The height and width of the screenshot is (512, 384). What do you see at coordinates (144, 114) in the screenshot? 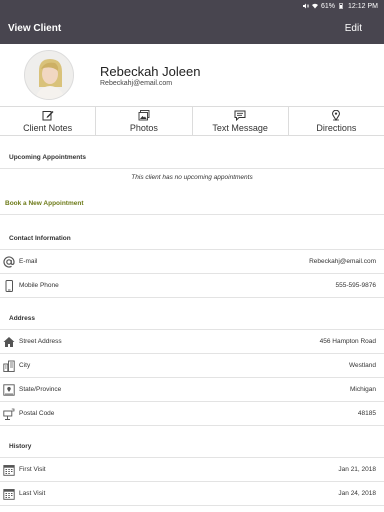
I see `photos-icon` at bounding box center [144, 114].